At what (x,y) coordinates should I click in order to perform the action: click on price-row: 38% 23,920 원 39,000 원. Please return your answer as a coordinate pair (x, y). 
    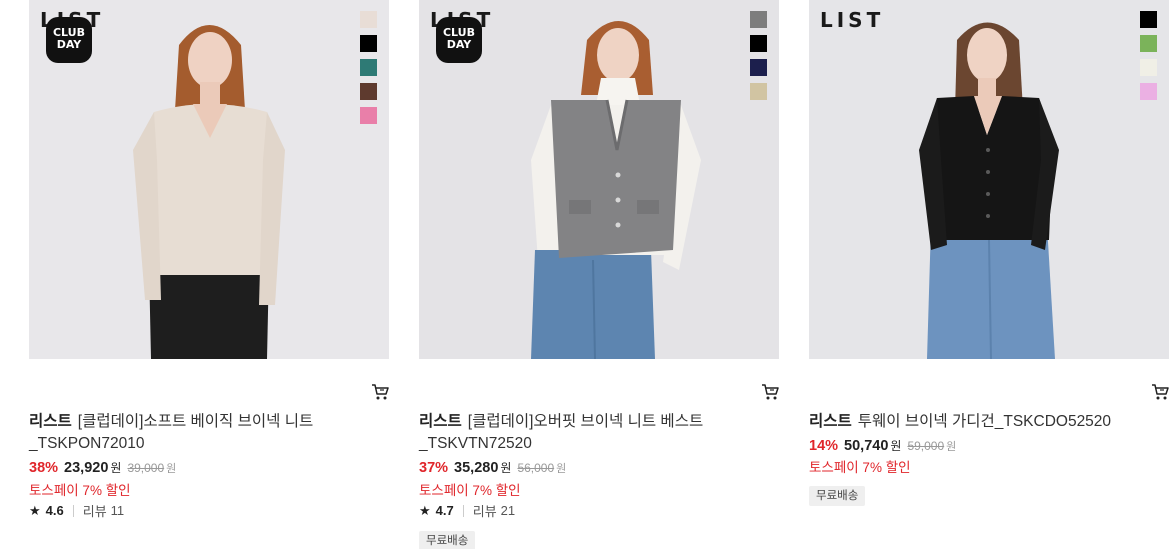
    Looking at the image, I should click on (102, 467).